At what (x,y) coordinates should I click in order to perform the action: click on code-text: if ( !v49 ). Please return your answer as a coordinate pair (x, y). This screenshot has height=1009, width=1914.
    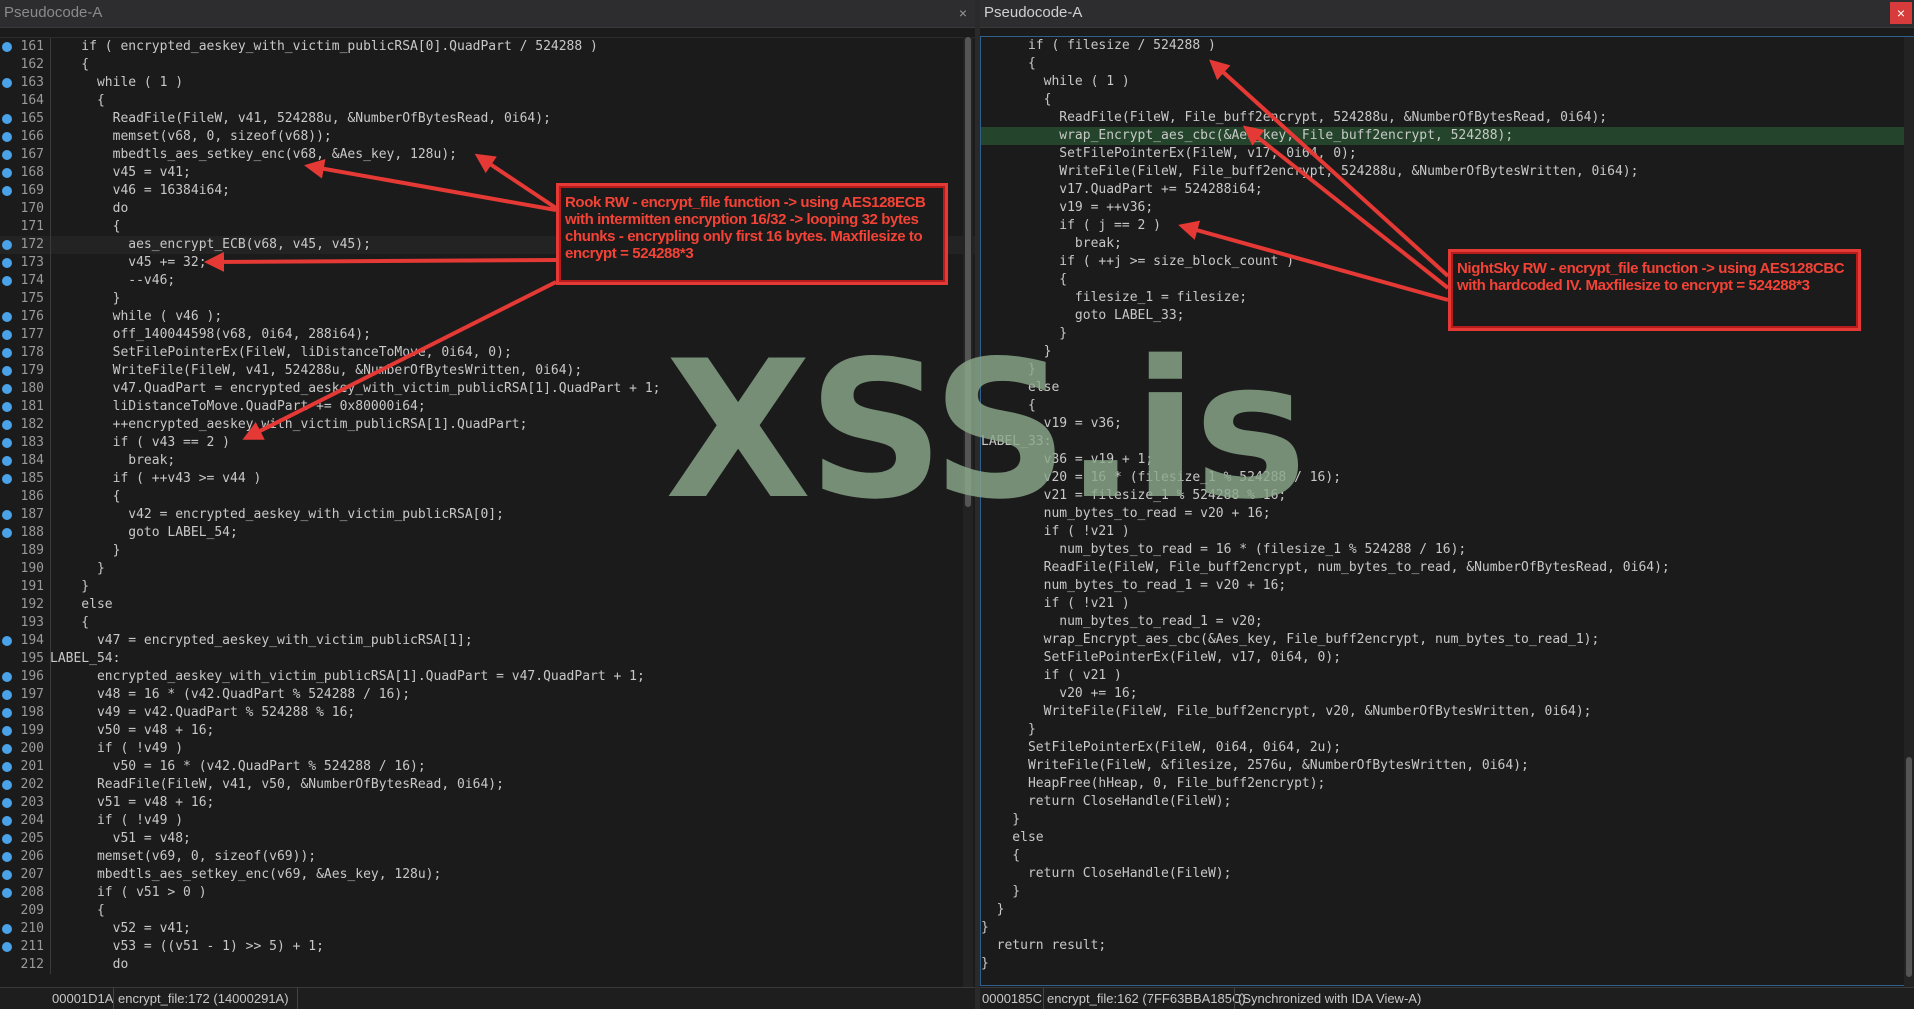
    Looking at the image, I should click on (116, 821).